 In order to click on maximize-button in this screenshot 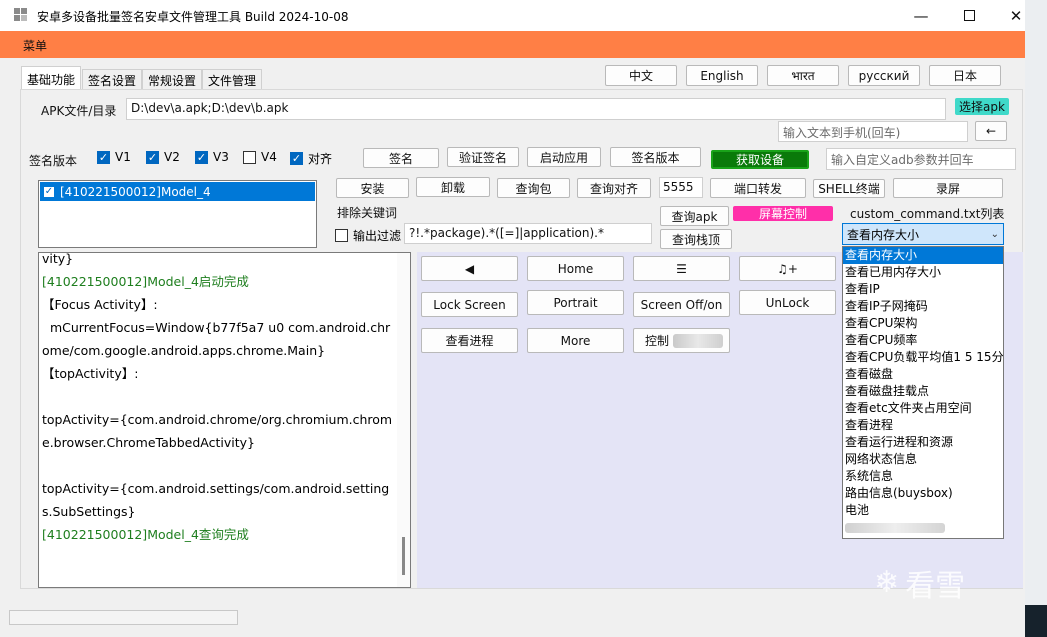, I will do `click(969, 15)`.